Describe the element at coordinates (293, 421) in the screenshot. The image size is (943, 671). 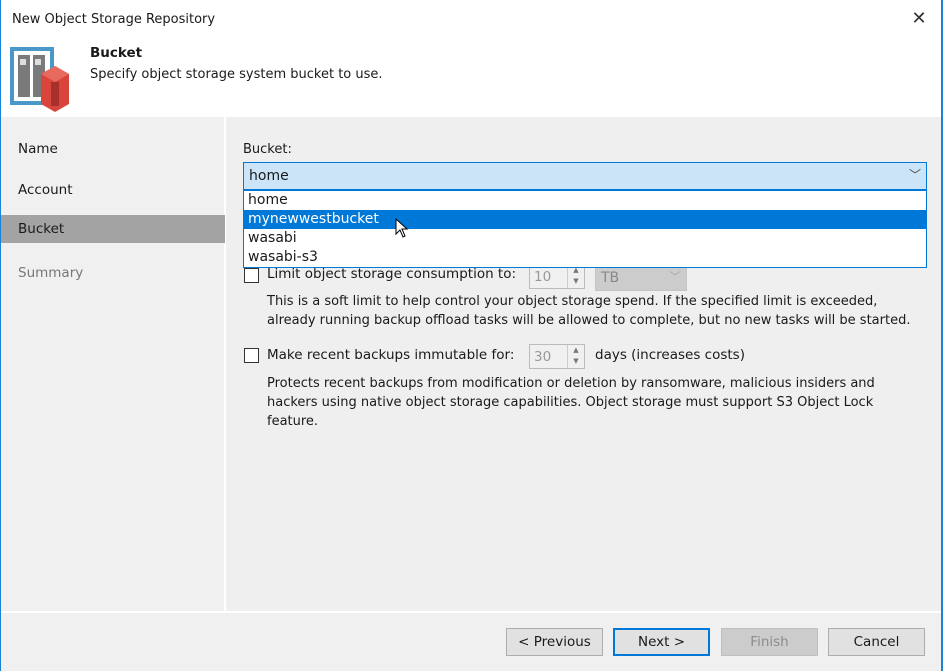
I see `immutable-desc-line: feature.` at that location.